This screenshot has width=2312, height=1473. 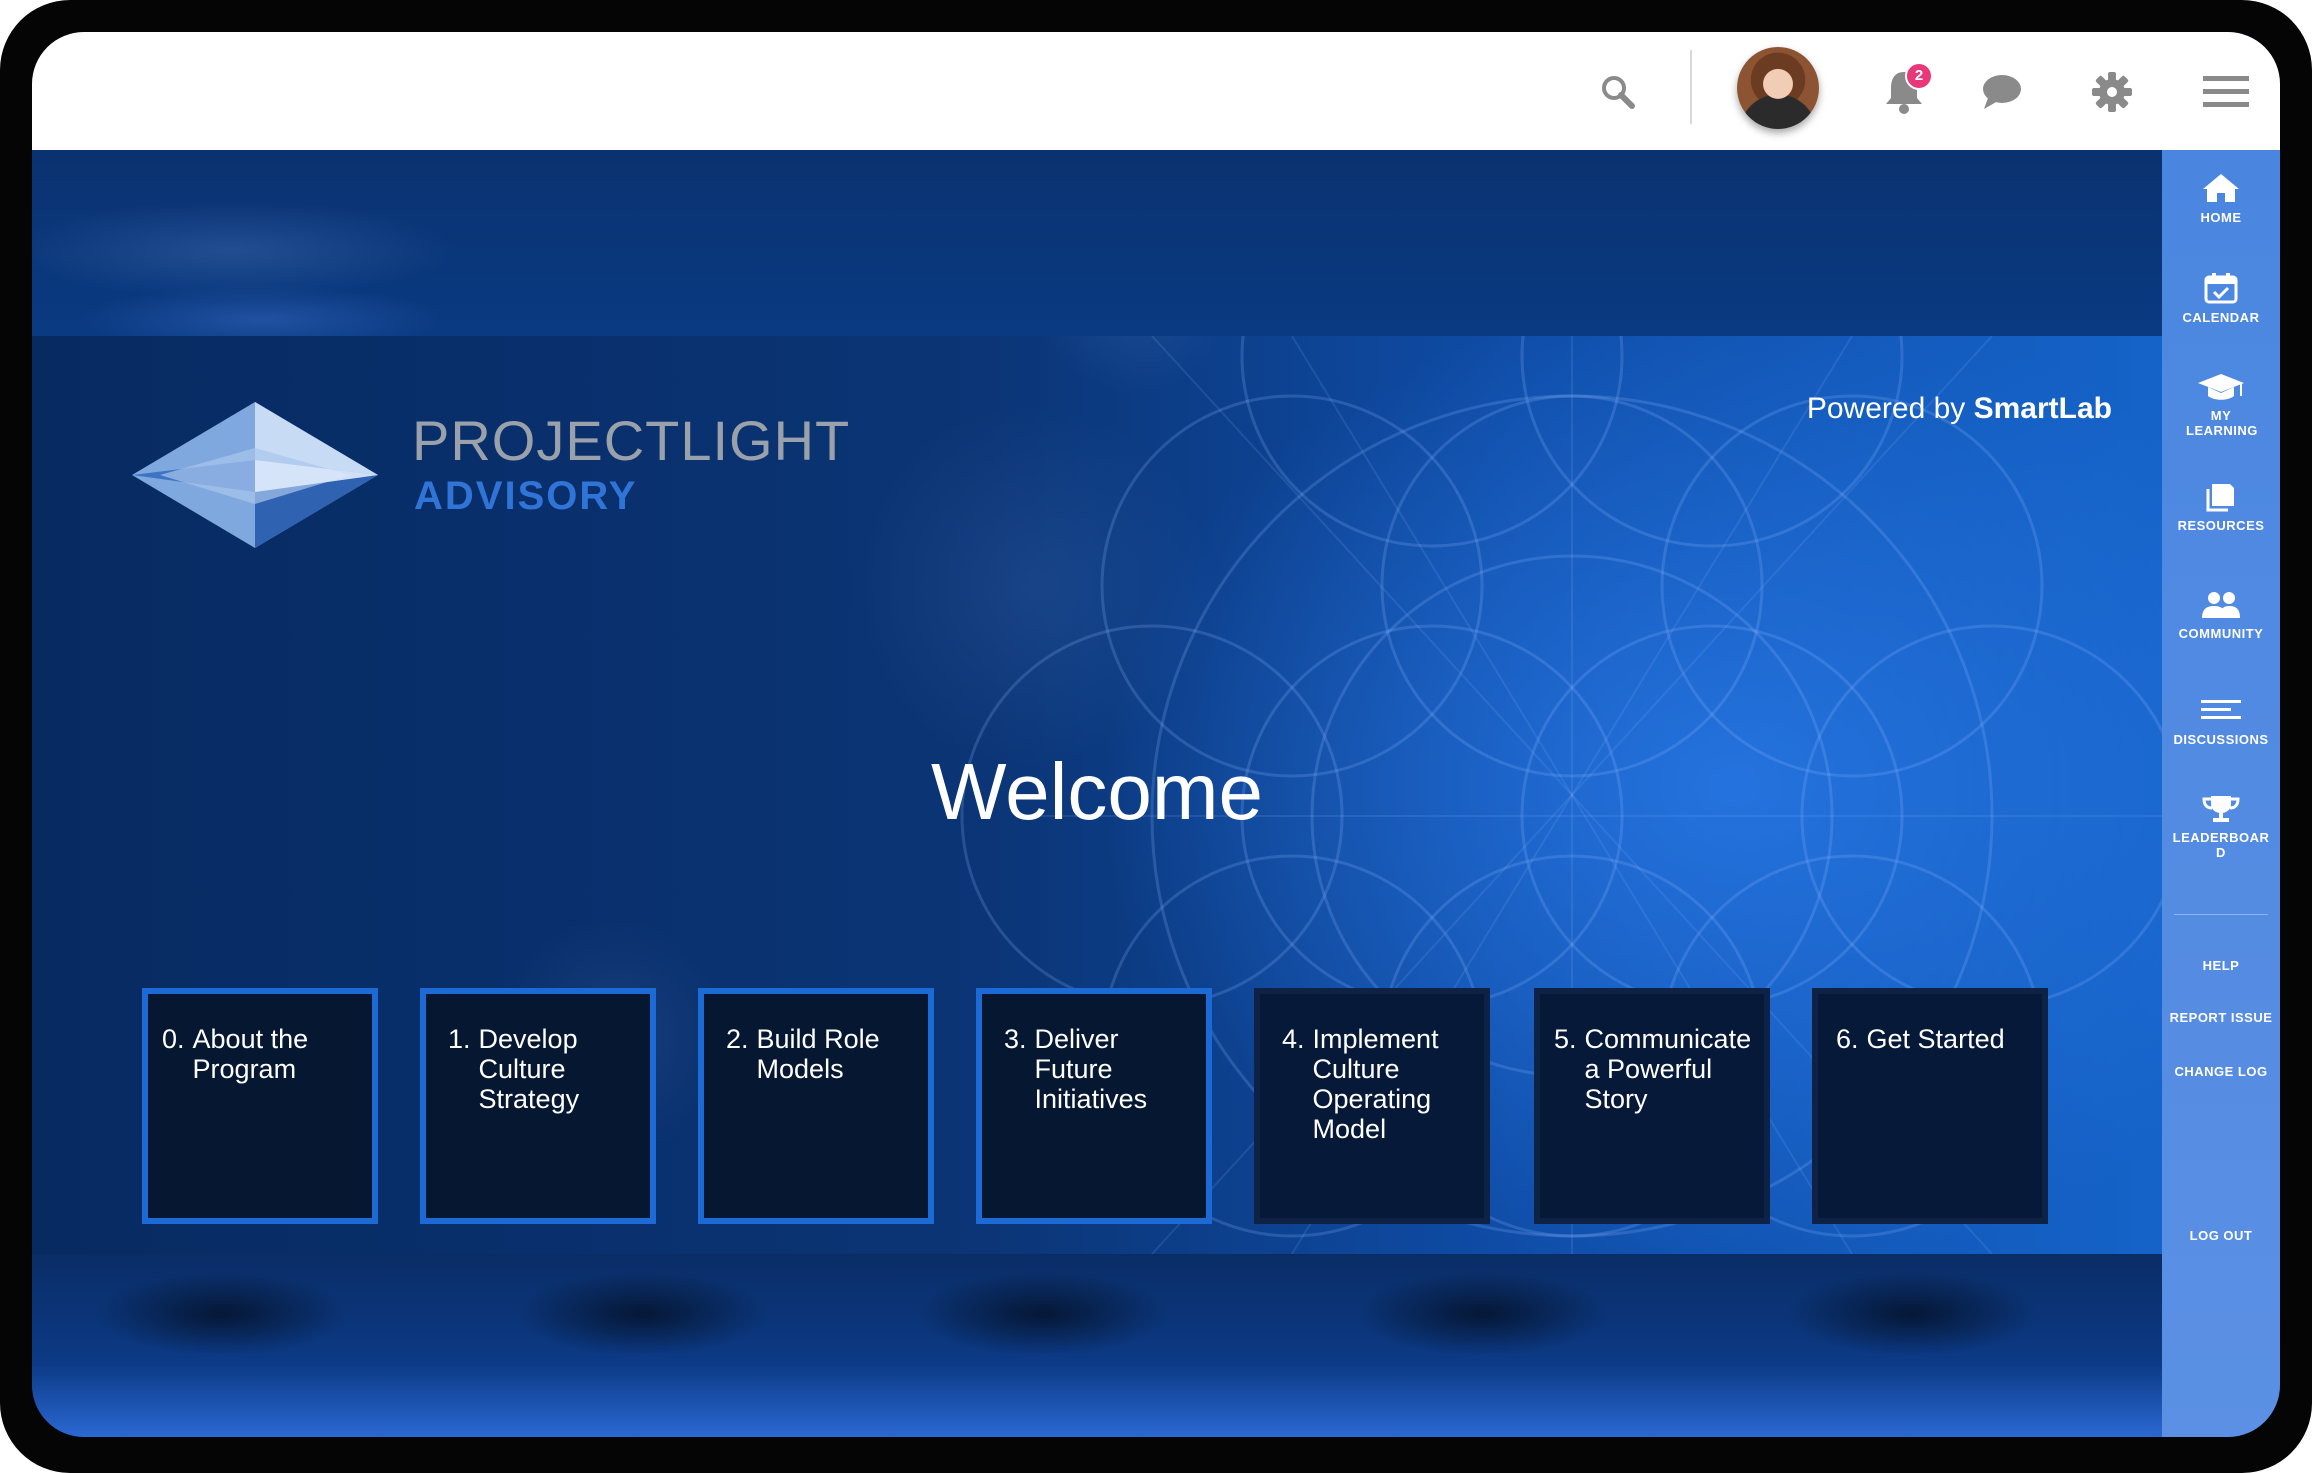 I want to click on sidebar-item-resources: RESOURCES, so click(x=2221, y=507).